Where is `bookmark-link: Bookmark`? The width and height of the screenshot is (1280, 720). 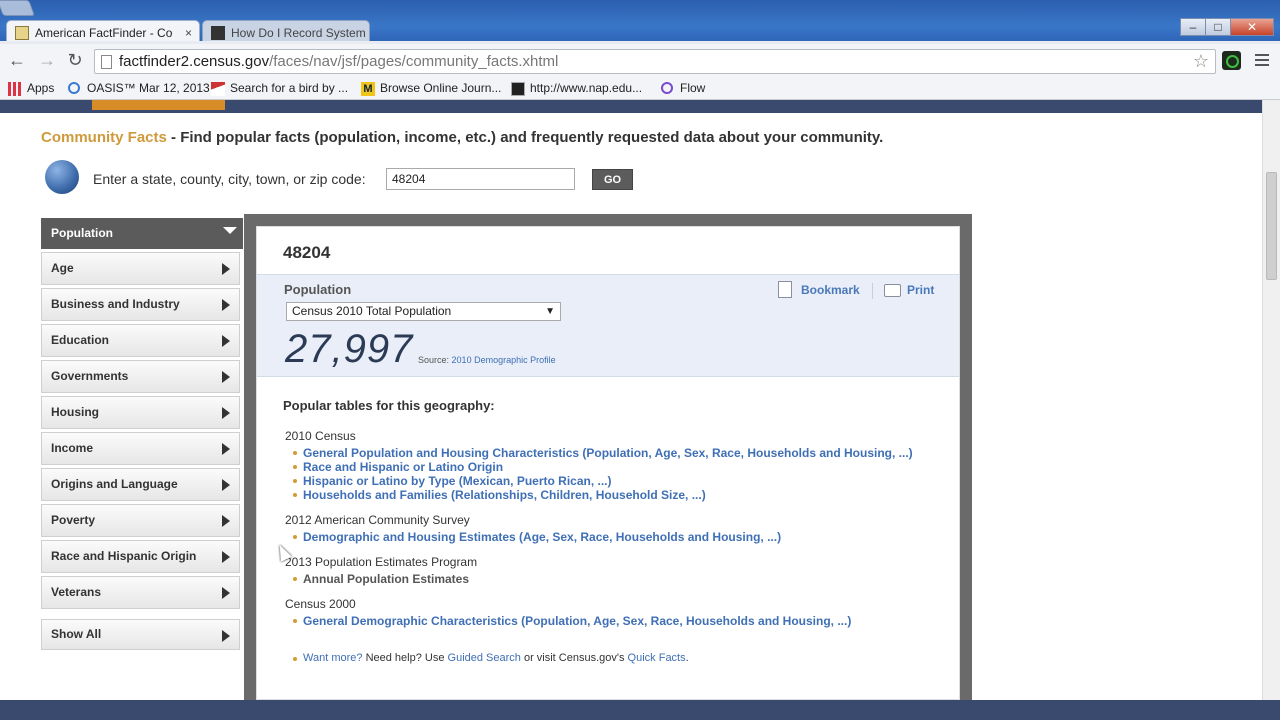
bookmark-link: Bookmark is located at coordinates (819, 289).